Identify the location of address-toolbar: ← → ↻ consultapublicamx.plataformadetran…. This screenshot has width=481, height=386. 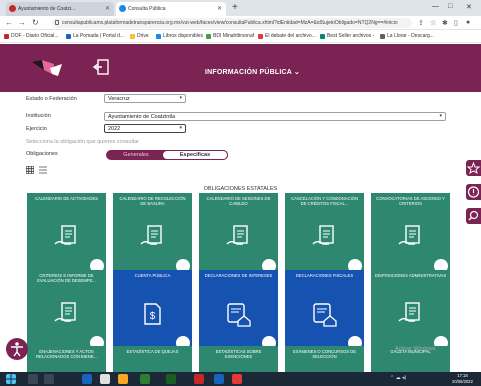
(240, 23).